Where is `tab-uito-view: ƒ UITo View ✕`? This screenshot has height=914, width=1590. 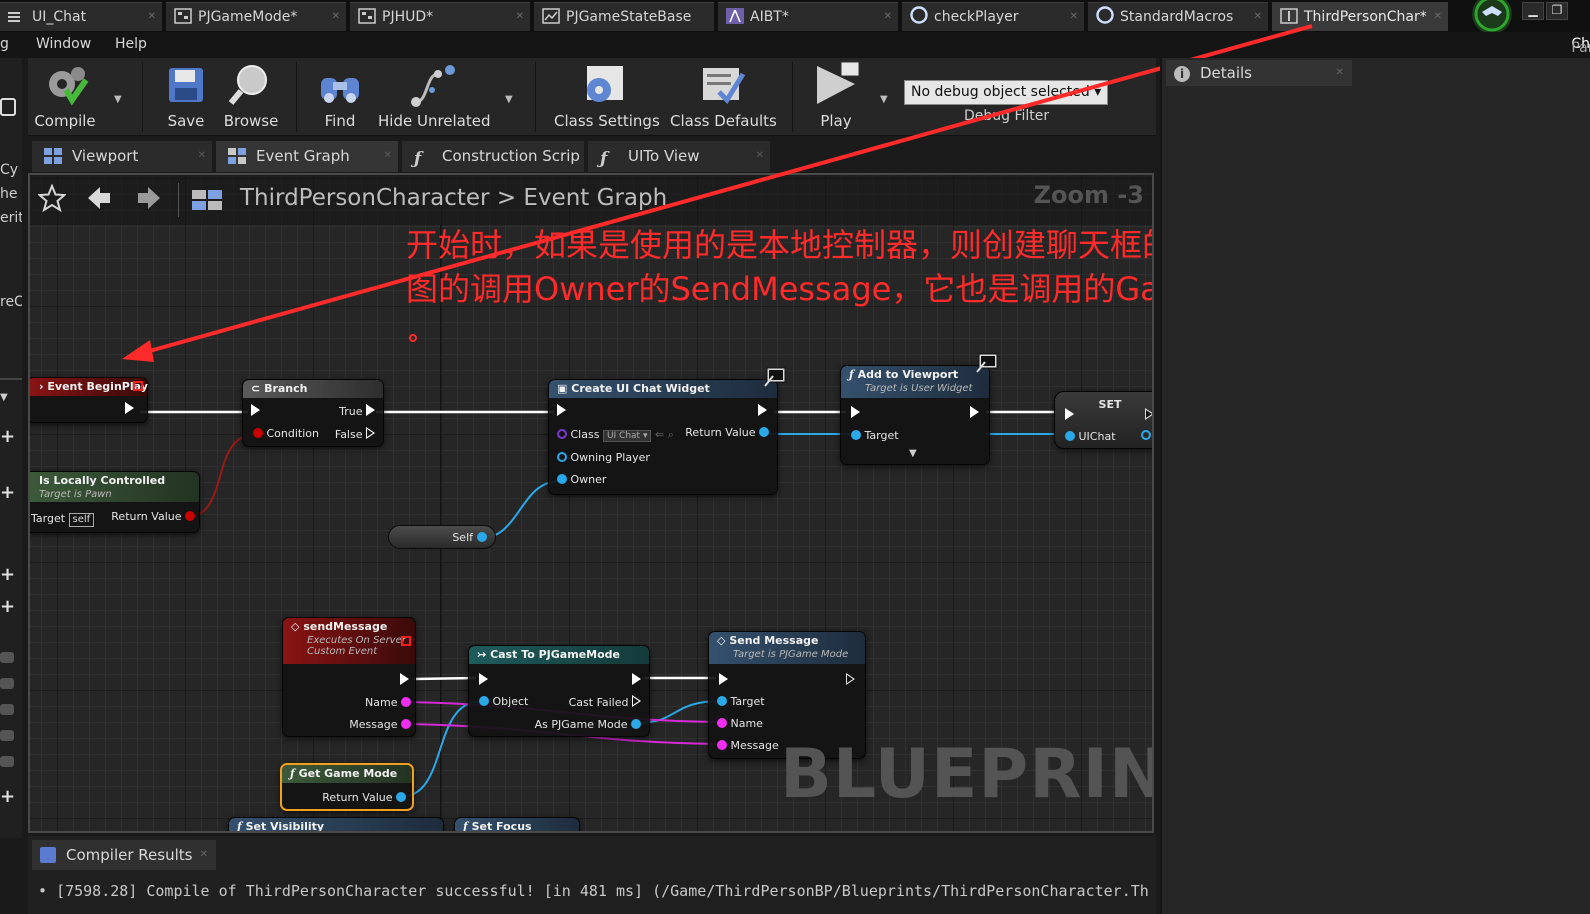 tab-uito-view: ƒ UITo View ✕ is located at coordinates (679, 156).